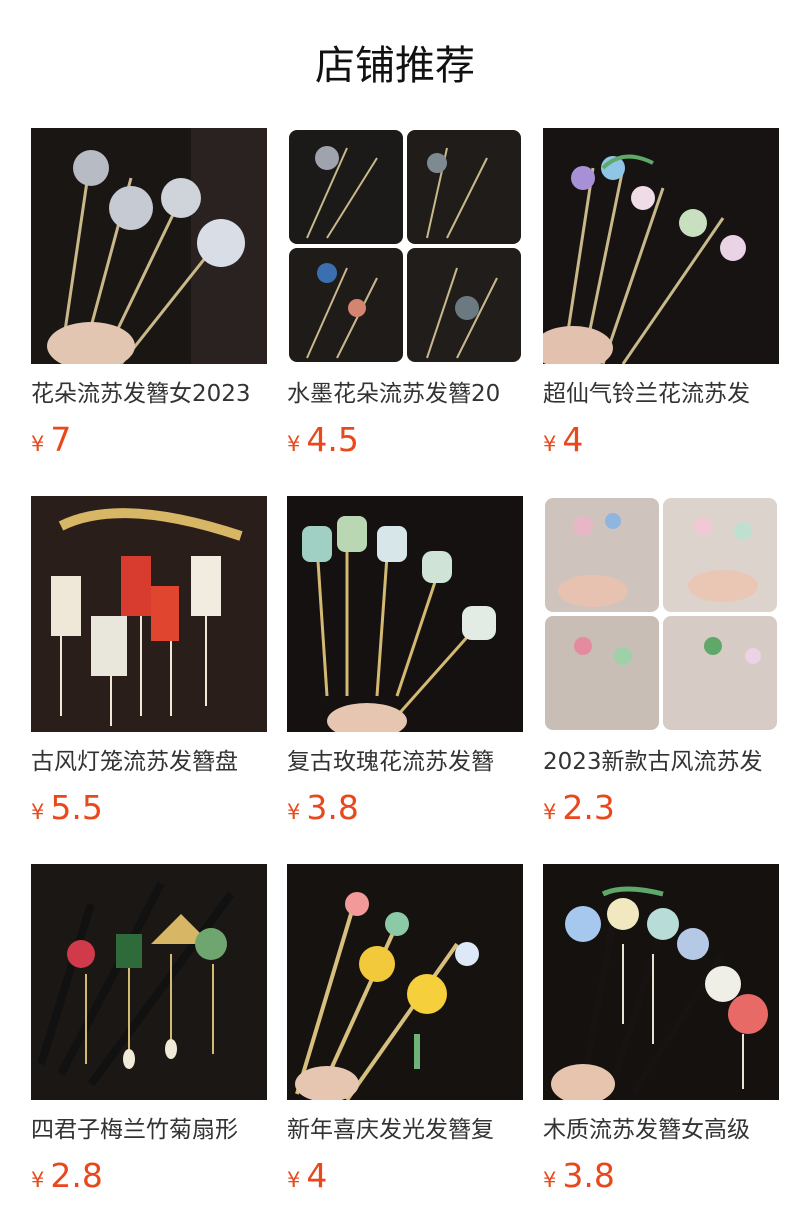  What do you see at coordinates (332, 439) in the screenshot?
I see `price-amount: 4.5` at bounding box center [332, 439].